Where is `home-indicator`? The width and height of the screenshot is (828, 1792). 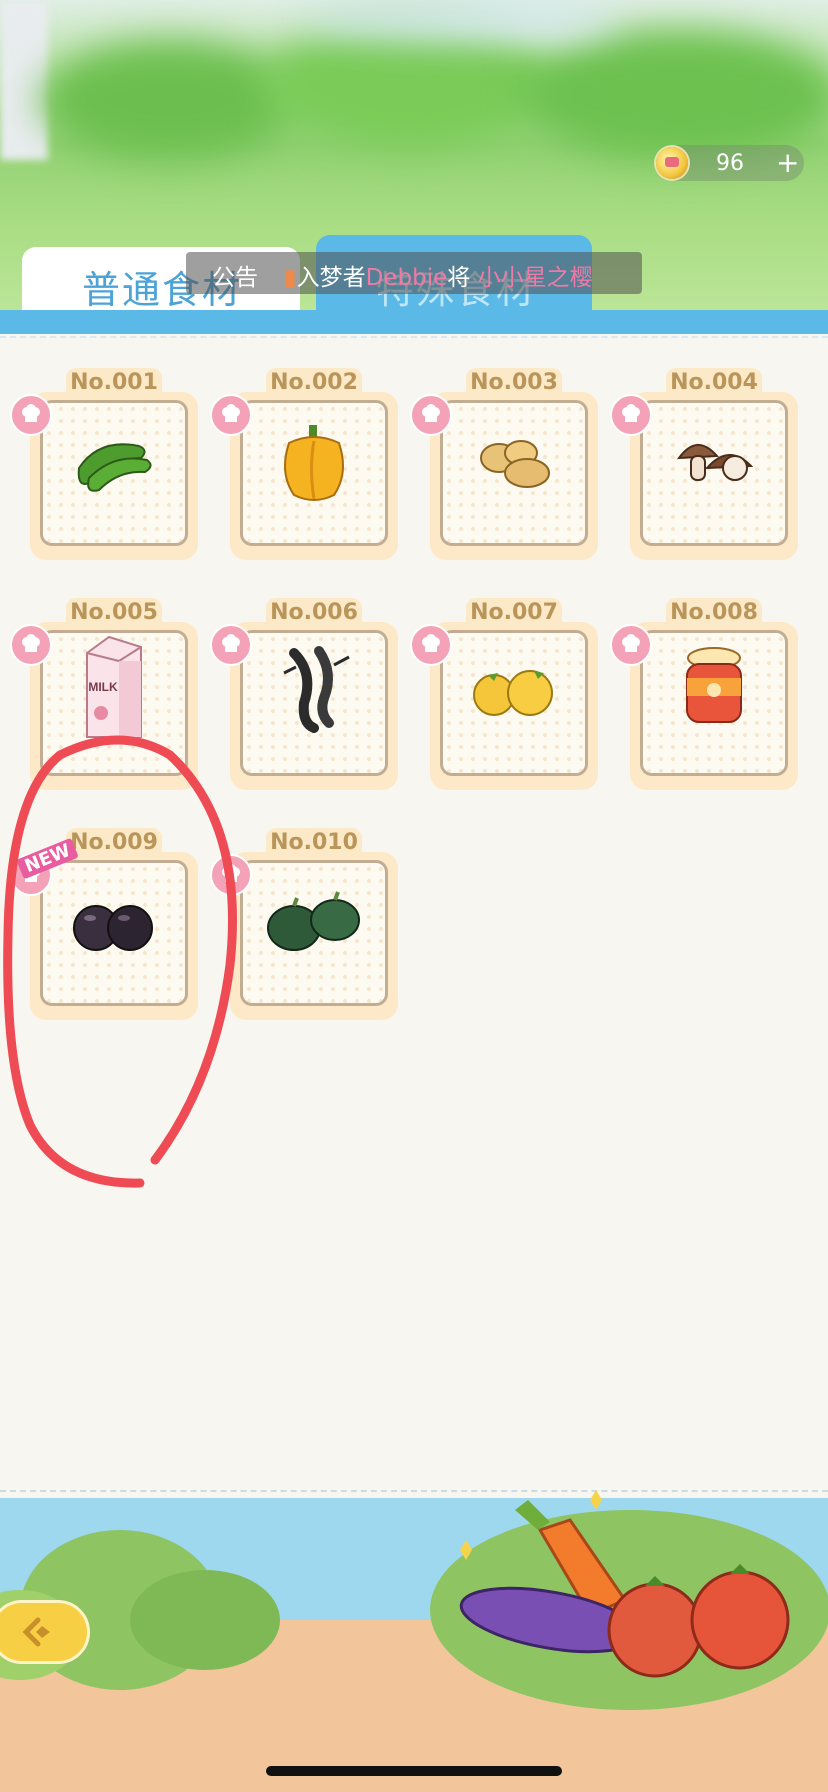
home-indicator is located at coordinates (414, 1771).